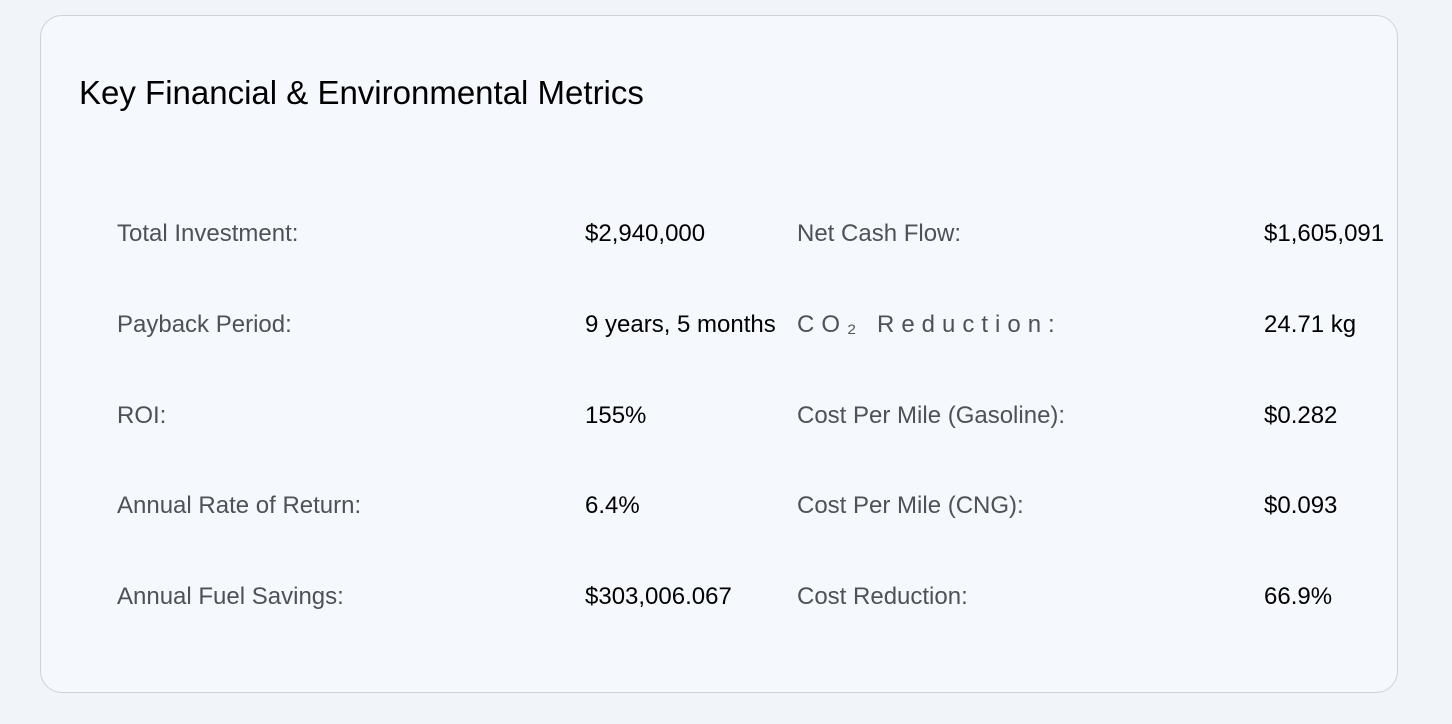  What do you see at coordinates (1324, 233) in the screenshot?
I see `net-cash-flow-value: $1,605,091` at bounding box center [1324, 233].